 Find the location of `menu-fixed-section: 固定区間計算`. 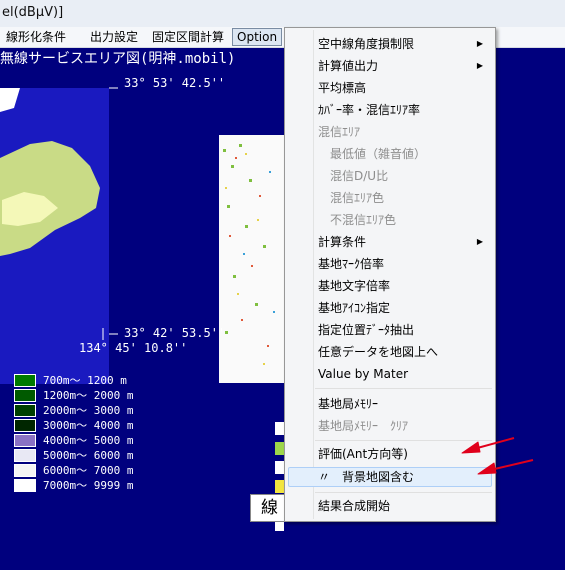

menu-fixed-section: 固定区間計算 is located at coordinates (188, 37).